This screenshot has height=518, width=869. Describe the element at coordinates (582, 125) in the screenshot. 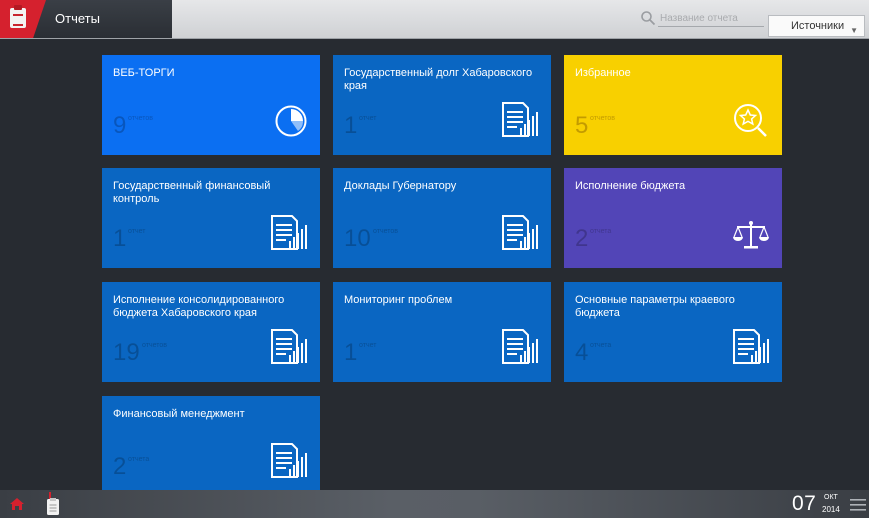

I see `tile-count: 5` at that location.